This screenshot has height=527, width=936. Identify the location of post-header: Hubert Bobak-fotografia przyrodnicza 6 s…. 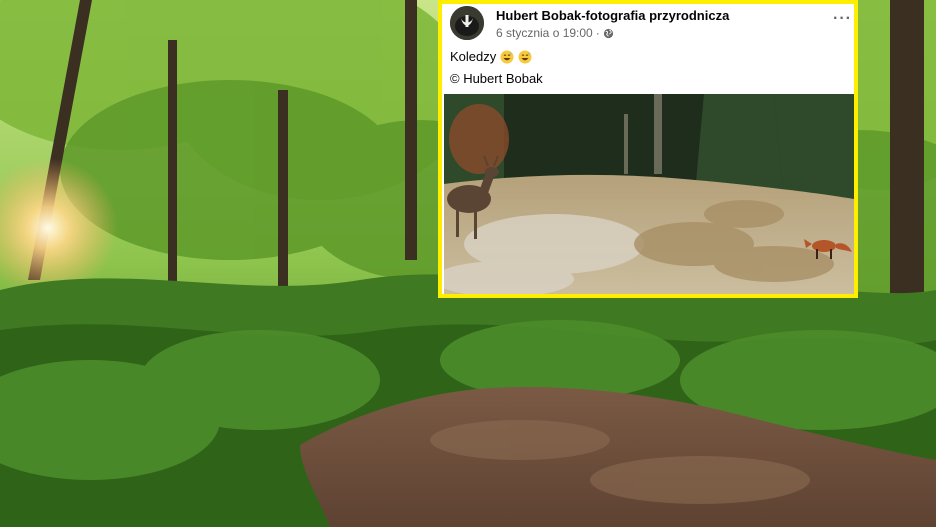
(650, 24).